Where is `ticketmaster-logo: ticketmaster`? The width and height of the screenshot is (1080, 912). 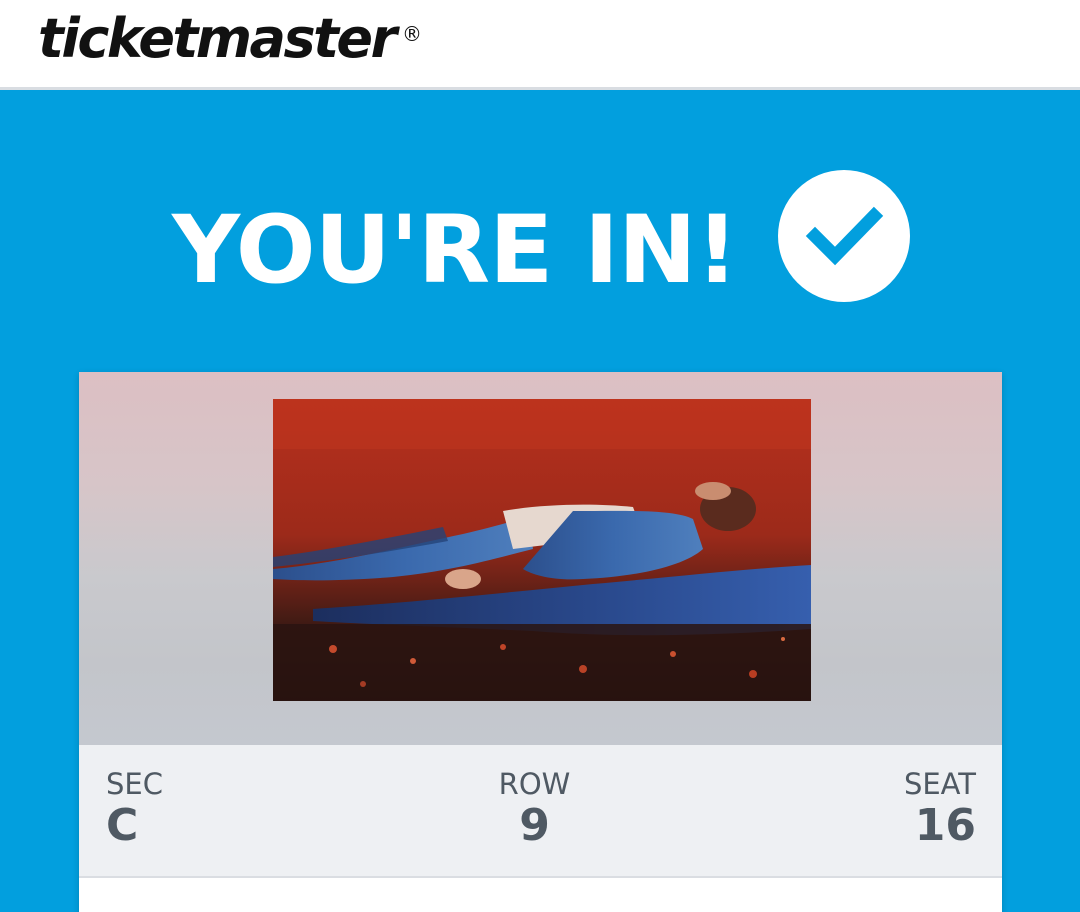 ticketmaster-logo: ticketmaster is located at coordinates (217, 39).